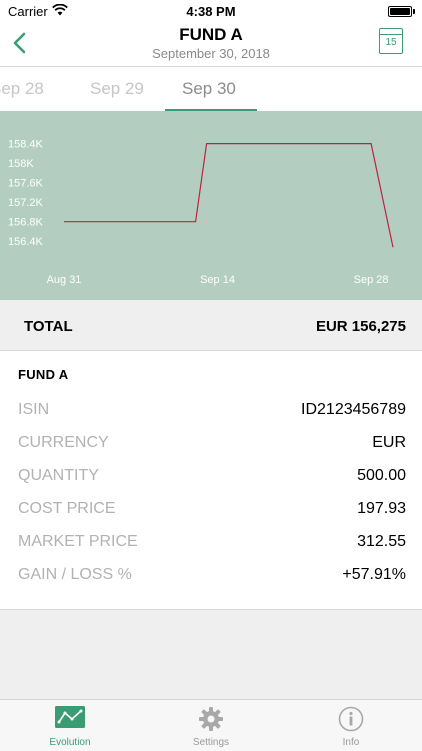 This screenshot has height=751, width=422. What do you see at coordinates (351, 742) in the screenshot?
I see `tab-info-label: Info` at bounding box center [351, 742].